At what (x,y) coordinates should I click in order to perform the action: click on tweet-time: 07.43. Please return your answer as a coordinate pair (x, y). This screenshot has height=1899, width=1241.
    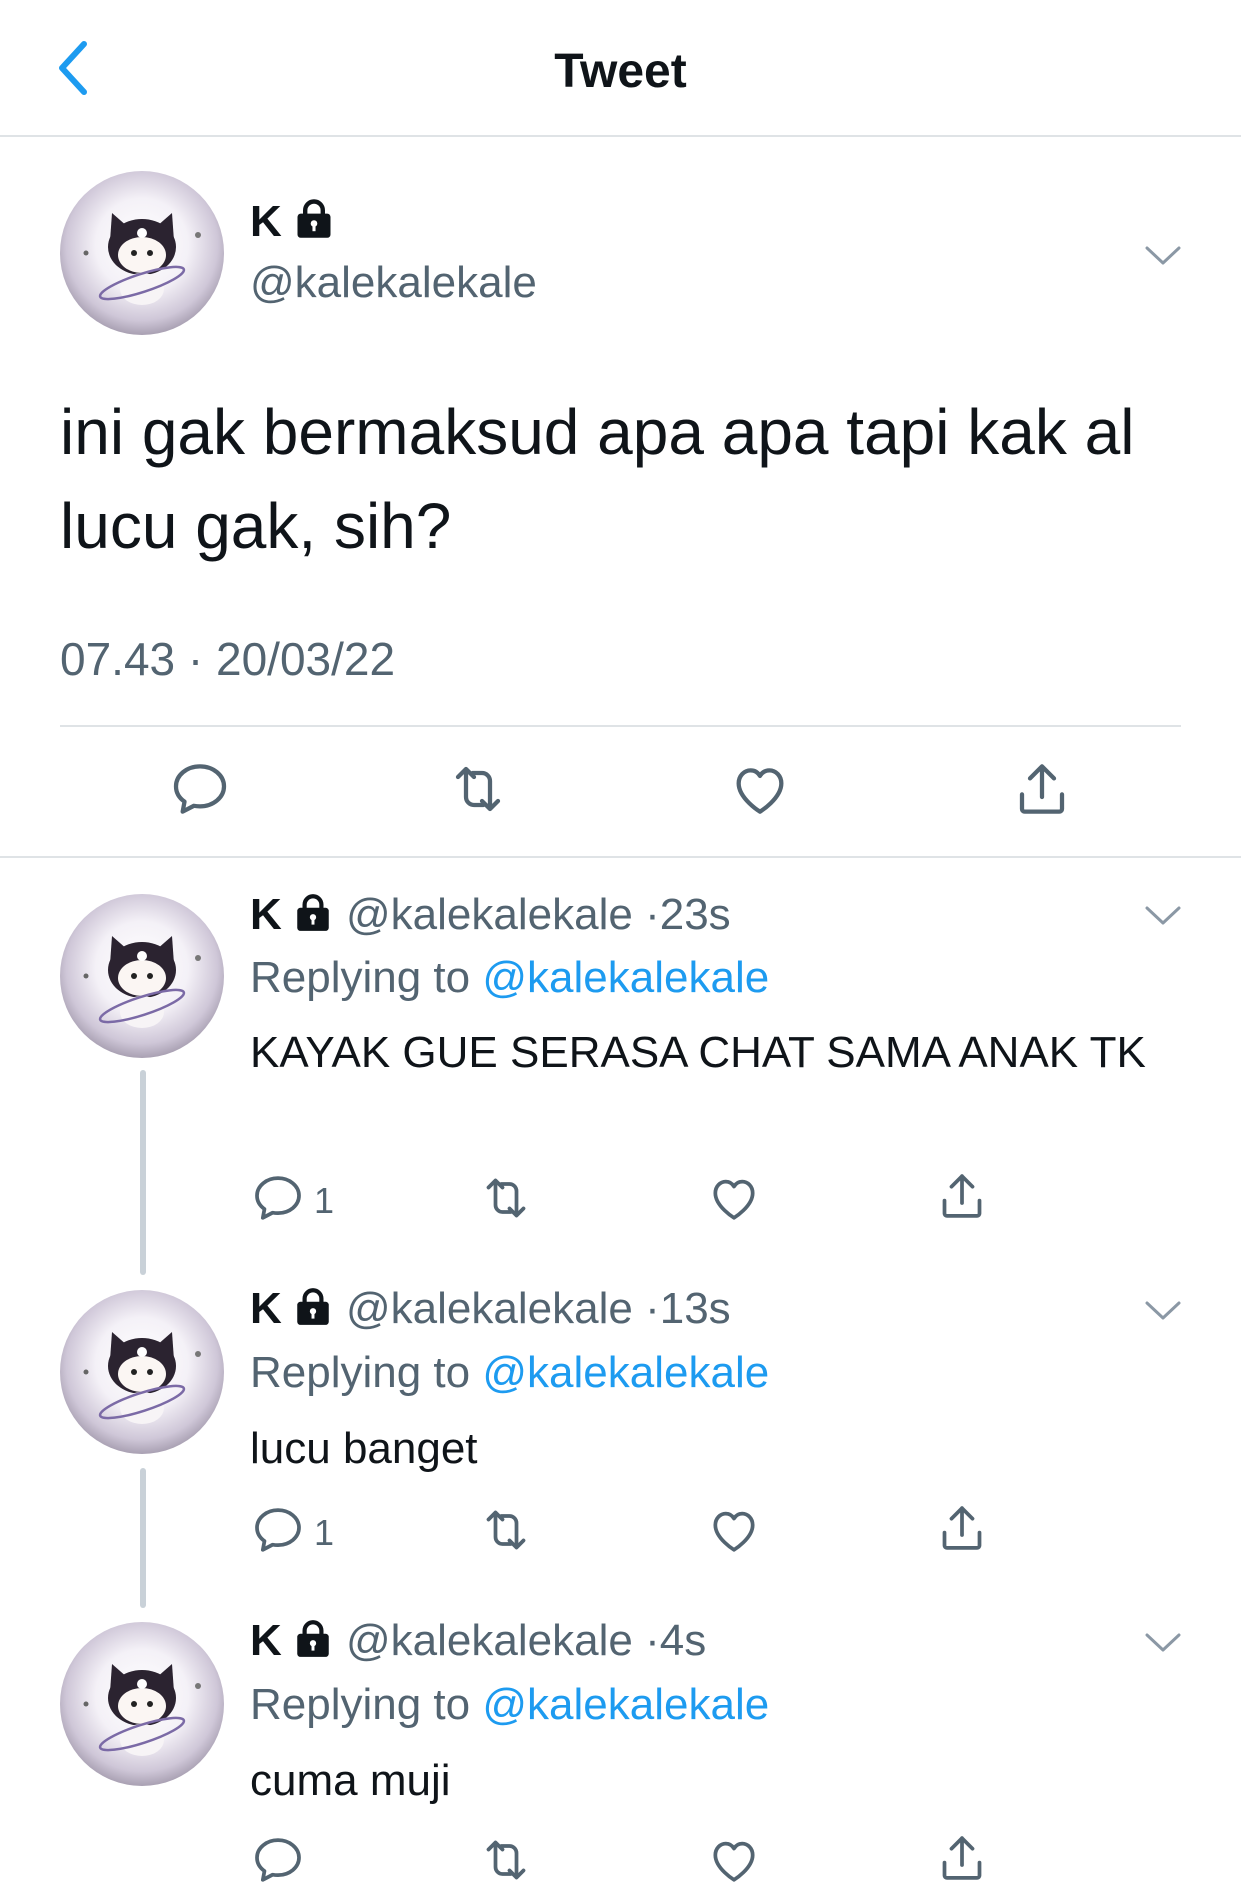
    Looking at the image, I should click on (118, 659).